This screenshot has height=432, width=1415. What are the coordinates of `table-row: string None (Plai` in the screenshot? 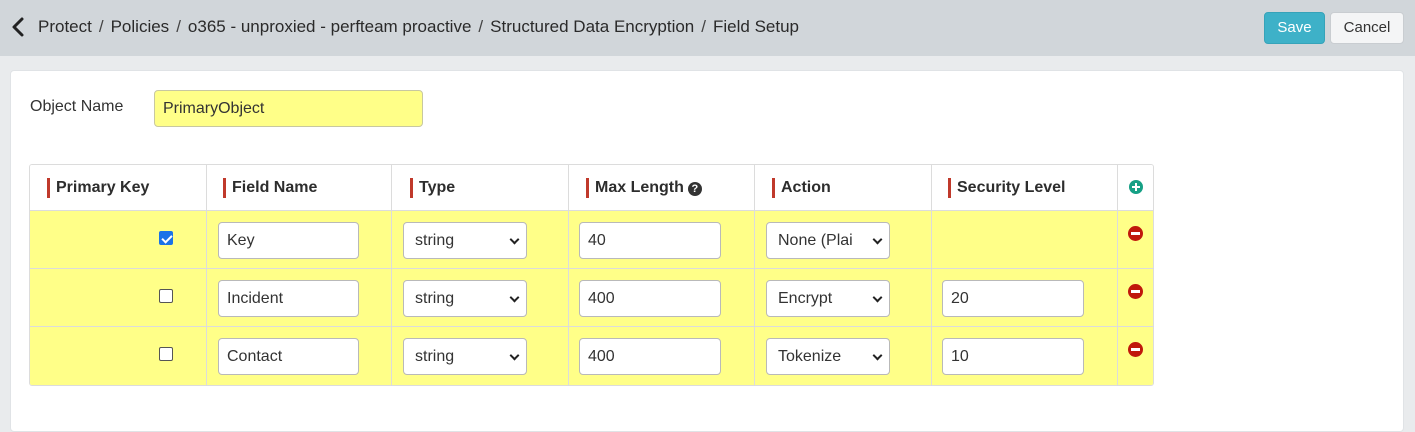 It's located at (591, 240).